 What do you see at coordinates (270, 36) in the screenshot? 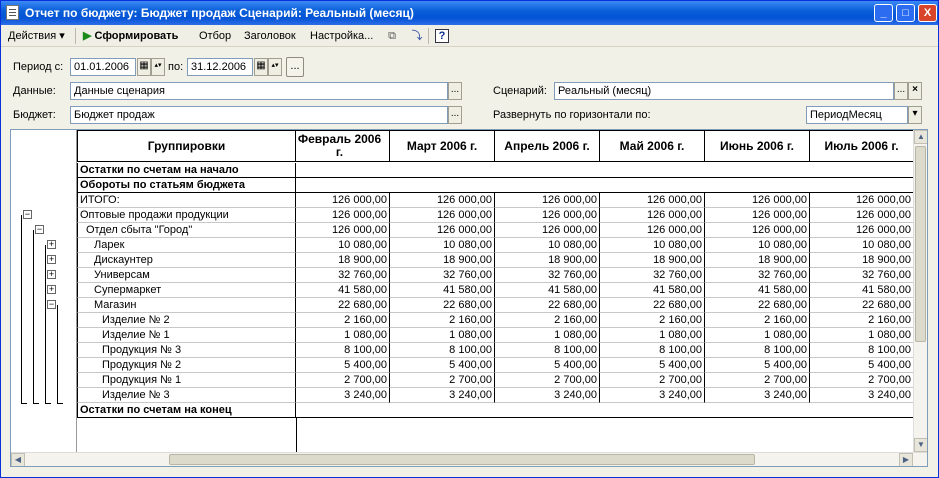
I see `header-button: Заголовок` at bounding box center [270, 36].